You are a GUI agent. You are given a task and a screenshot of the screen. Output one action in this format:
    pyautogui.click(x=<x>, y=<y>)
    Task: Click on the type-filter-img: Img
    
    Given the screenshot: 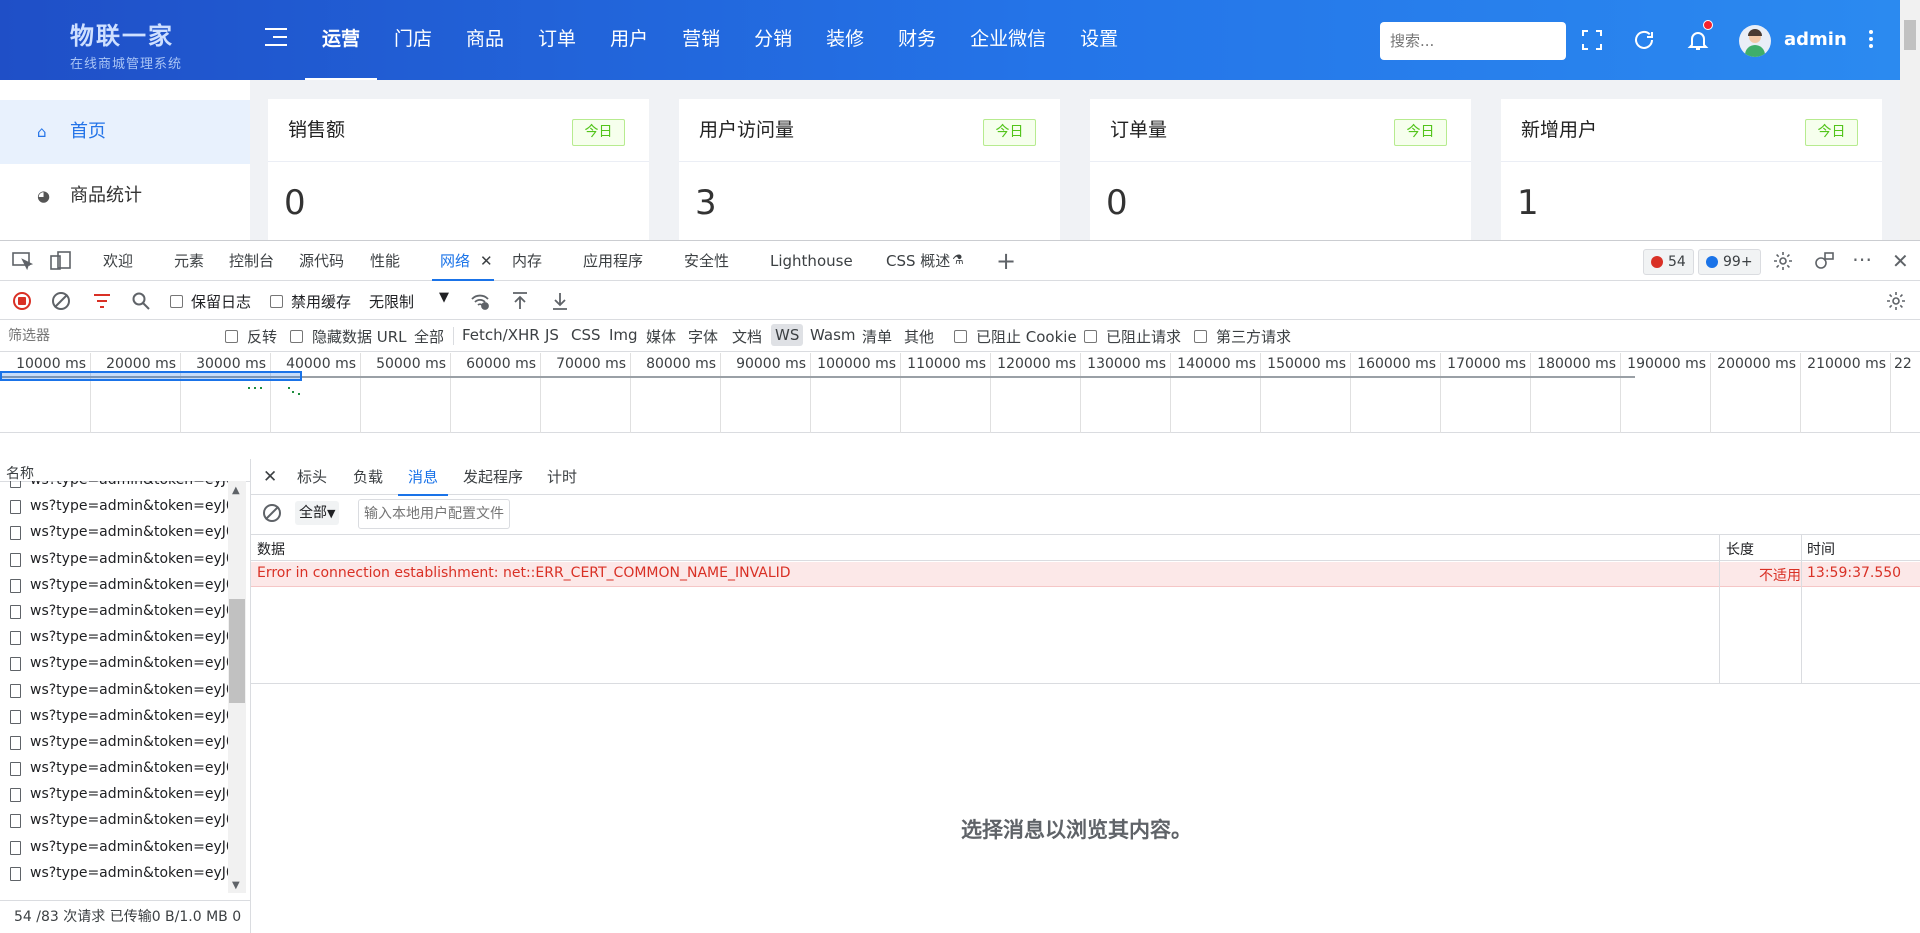 What is the action you would take?
    pyautogui.click(x=623, y=335)
    